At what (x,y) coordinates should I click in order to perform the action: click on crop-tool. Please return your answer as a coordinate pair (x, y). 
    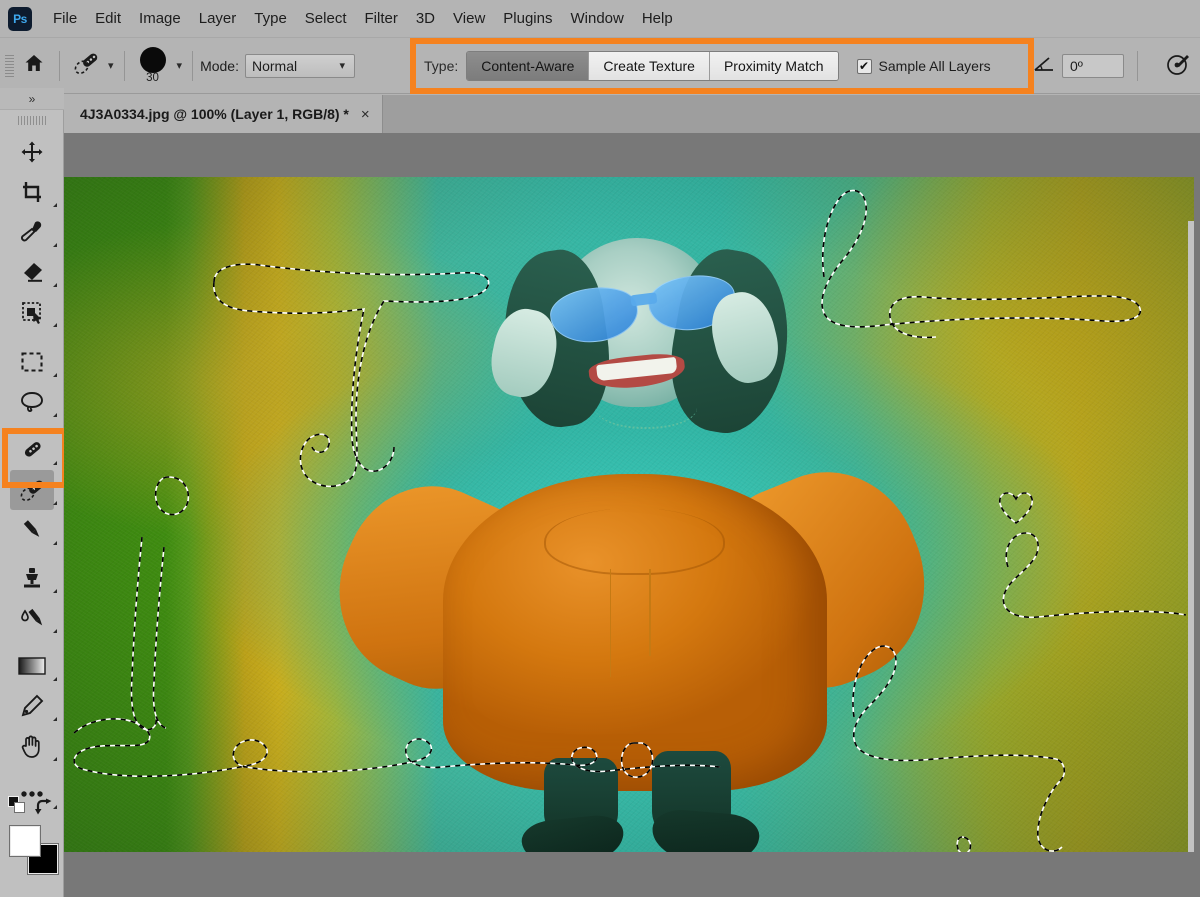
    Looking at the image, I should click on (32, 192).